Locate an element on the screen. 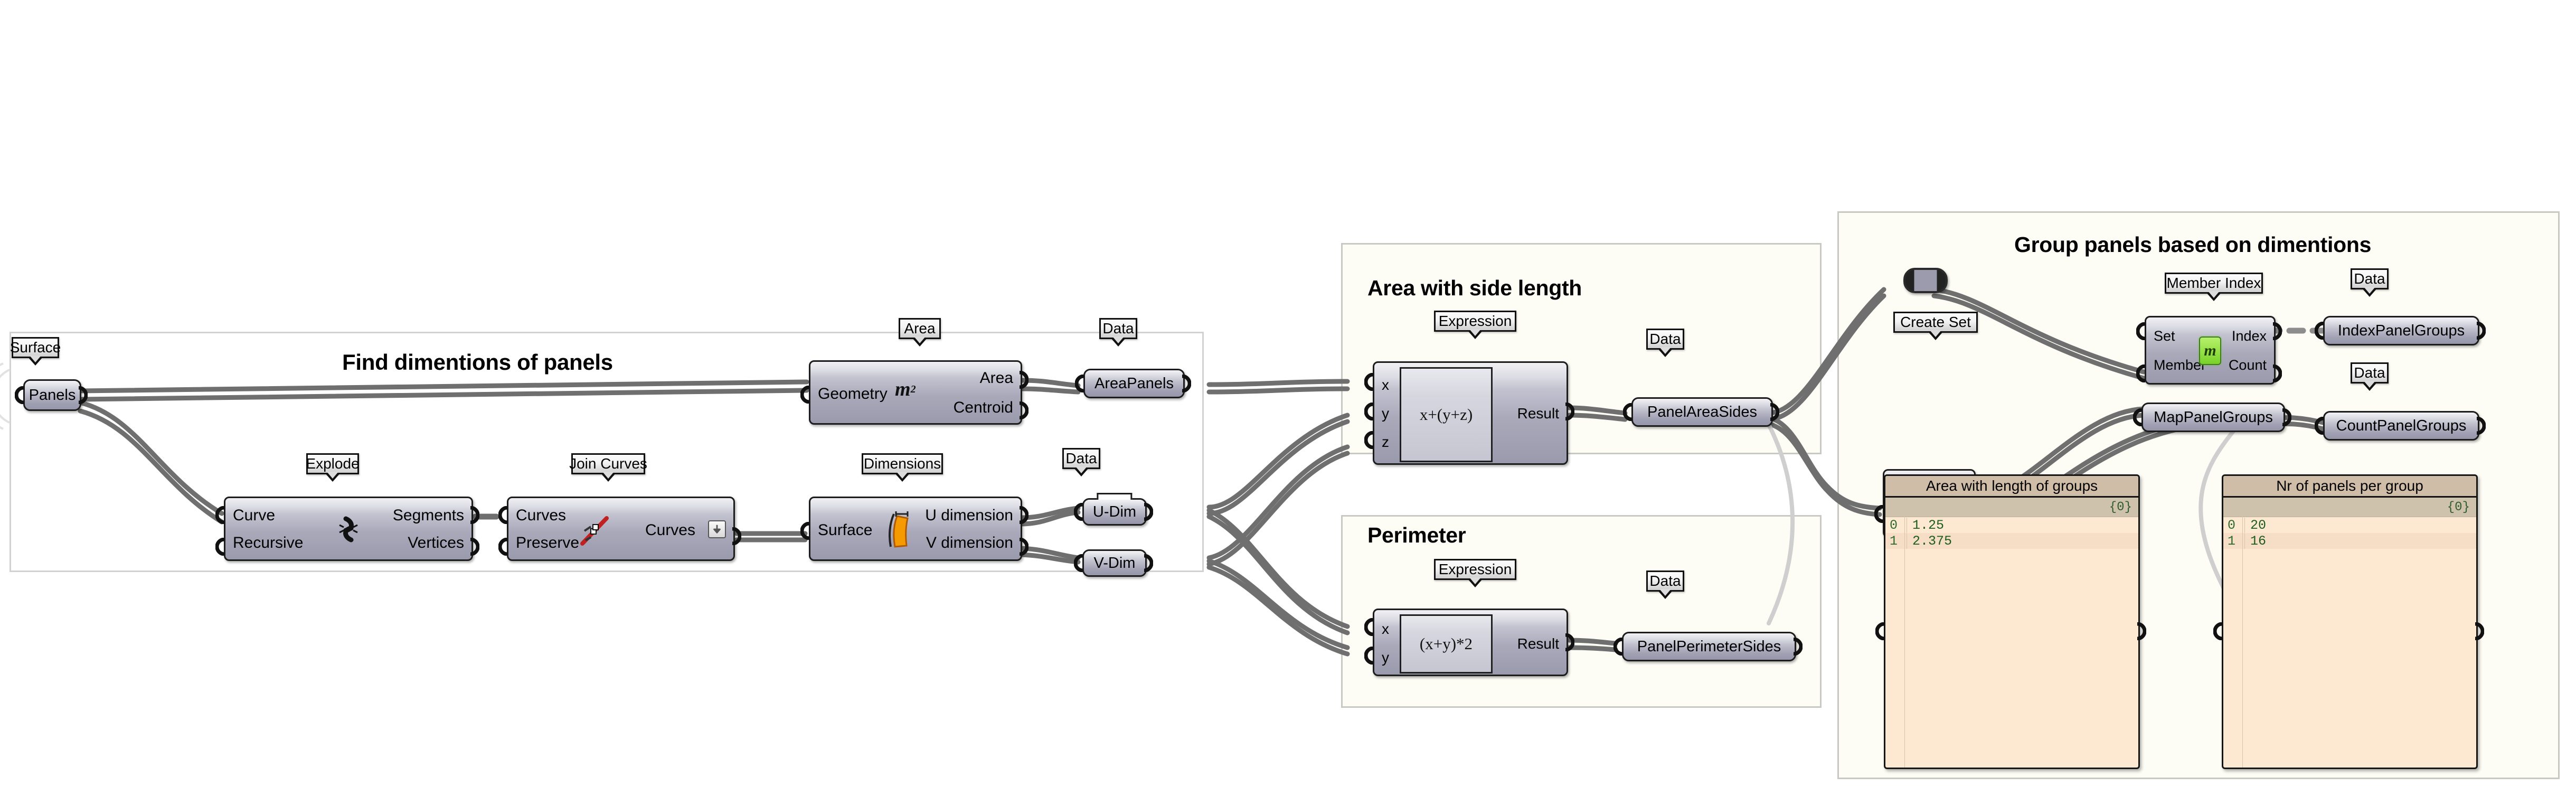 The height and width of the screenshot is (795, 2576). panelareasides-grip-out is located at coordinates (1774, 412).